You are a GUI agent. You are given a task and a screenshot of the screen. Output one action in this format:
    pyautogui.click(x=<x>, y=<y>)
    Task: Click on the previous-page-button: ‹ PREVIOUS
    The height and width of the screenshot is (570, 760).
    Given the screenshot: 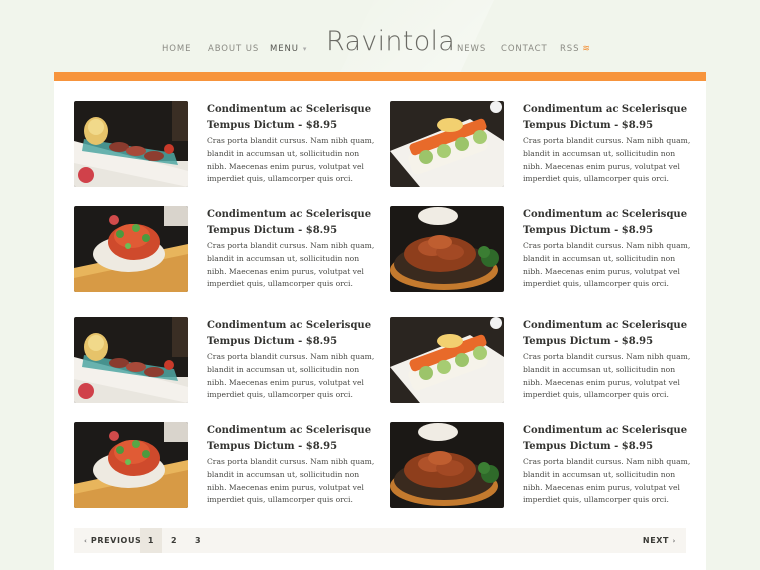 What is the action you would take?
    pyautogui.click(x=112, y=540)
    